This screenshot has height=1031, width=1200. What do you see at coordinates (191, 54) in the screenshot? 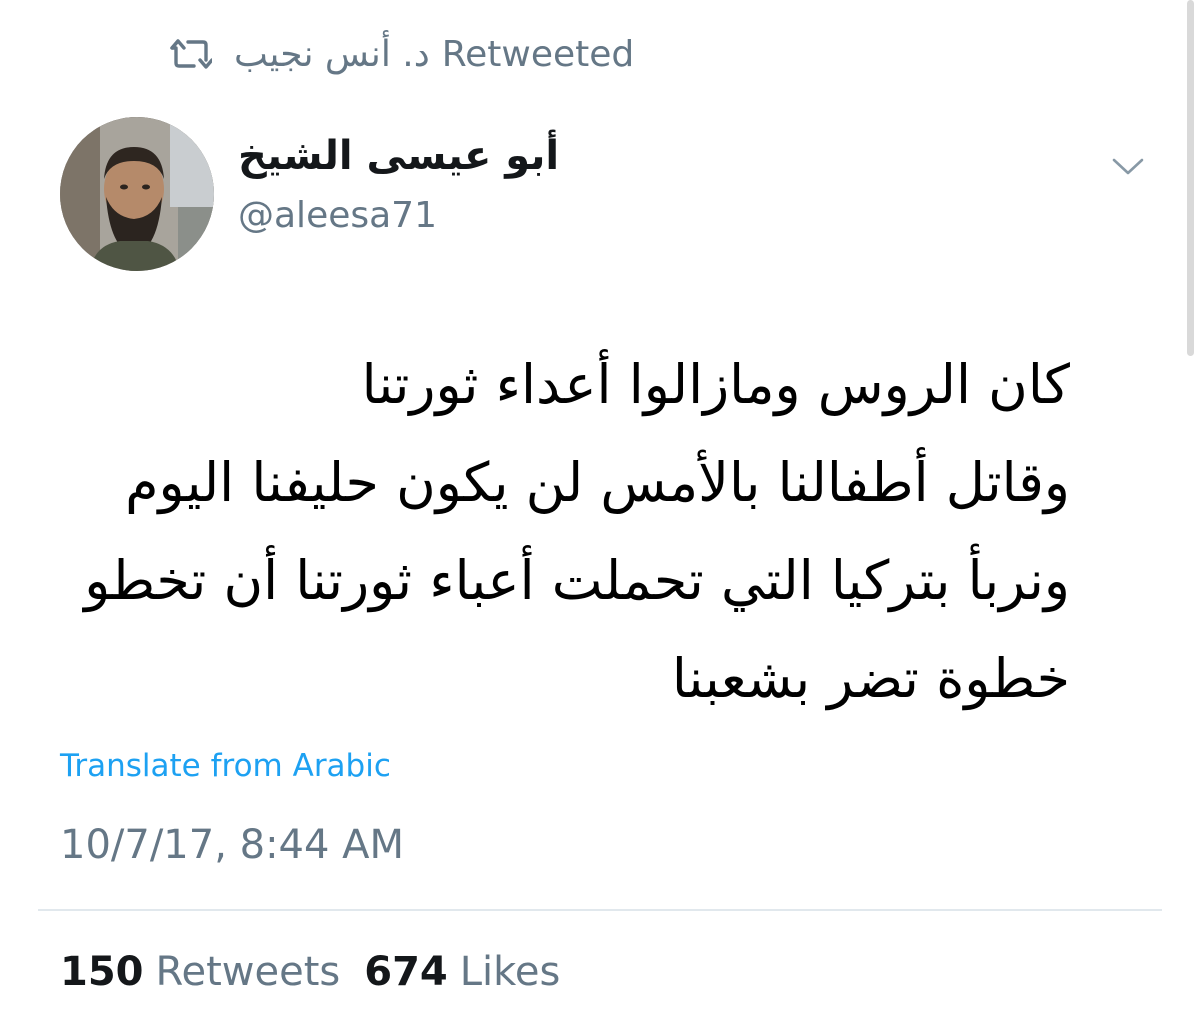
I see `retweet-icon` at bounding box center [191, 54].